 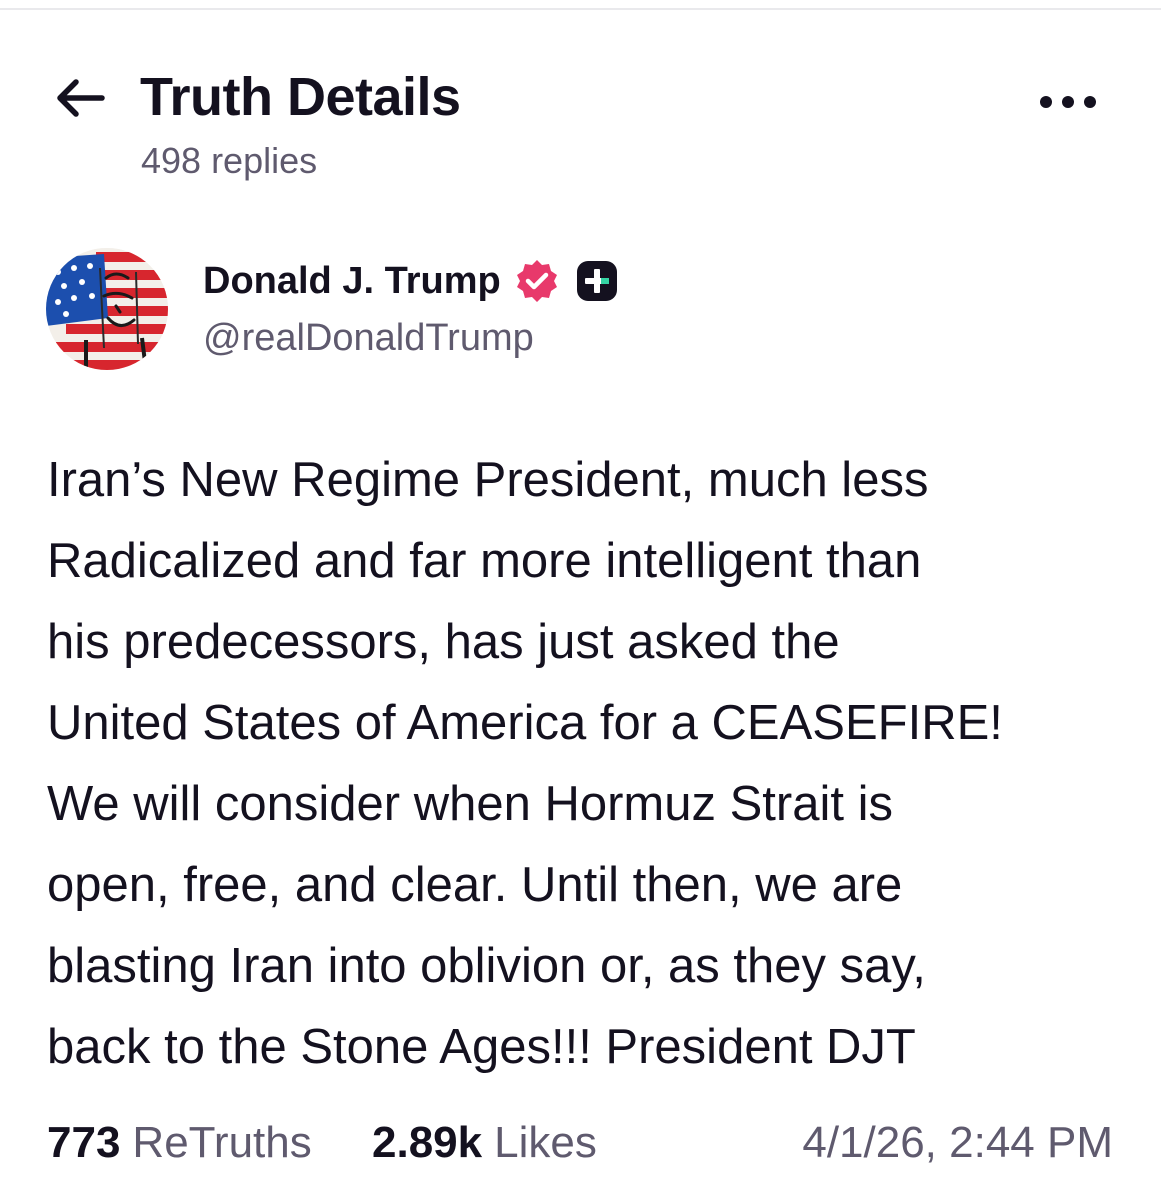 I want to click on page-header: Truth Details 498 replies, so click(x=580, y=130).